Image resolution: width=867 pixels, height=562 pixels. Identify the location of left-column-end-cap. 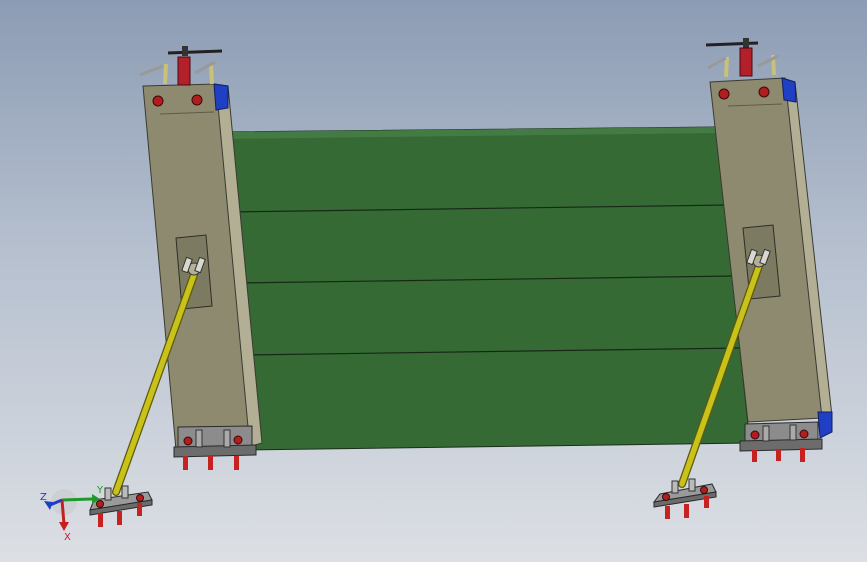
(221, 97).